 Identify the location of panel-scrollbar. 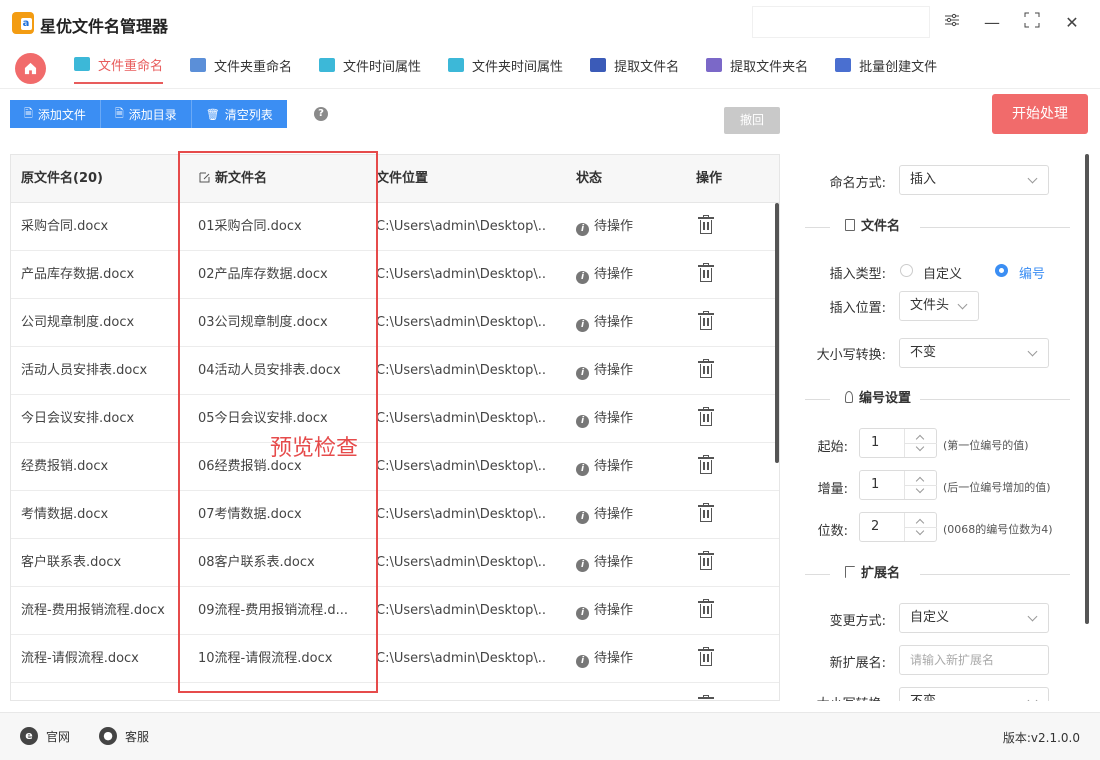
(1087, 389).